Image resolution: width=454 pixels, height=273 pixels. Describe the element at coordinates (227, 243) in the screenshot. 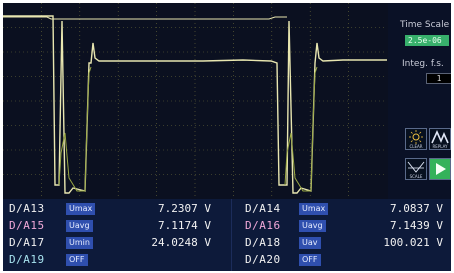

I see `readout-row: D/A17 Umin 24.0248 V D/A18 Uav 100.021 V` at that location.